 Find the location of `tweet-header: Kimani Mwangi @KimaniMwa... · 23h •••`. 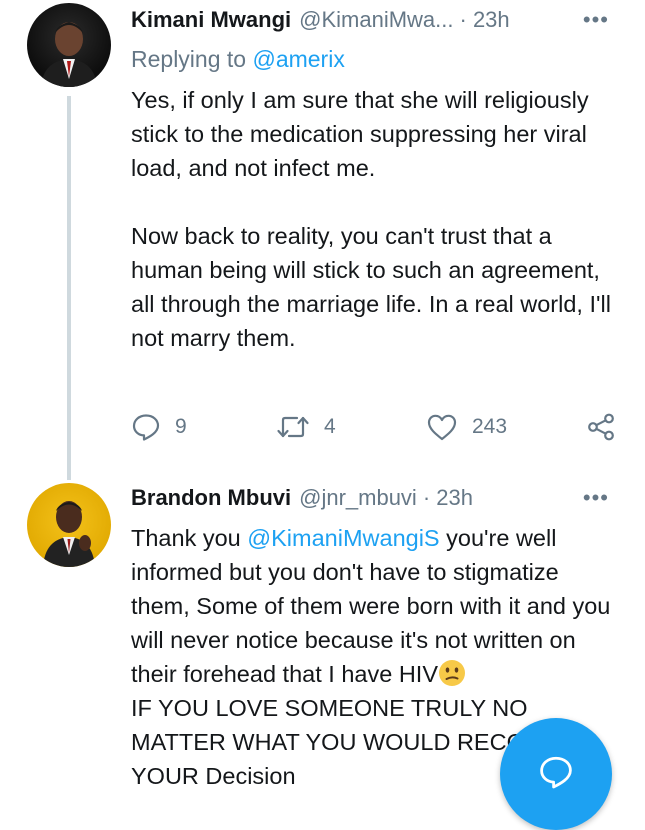

tweet-header: Kimani Mwangi @KimaniMwa... · 23h ••• is located at coordinates (373, 20).